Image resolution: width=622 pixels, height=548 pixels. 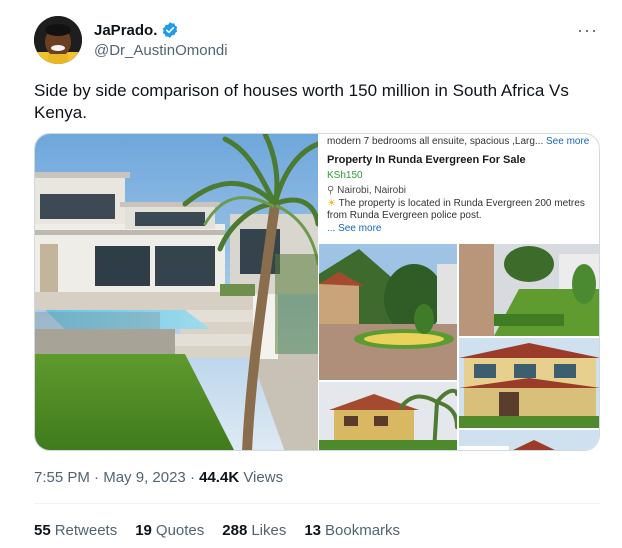 I want to click on verified-badge-icon, so click(x=170, y=30).